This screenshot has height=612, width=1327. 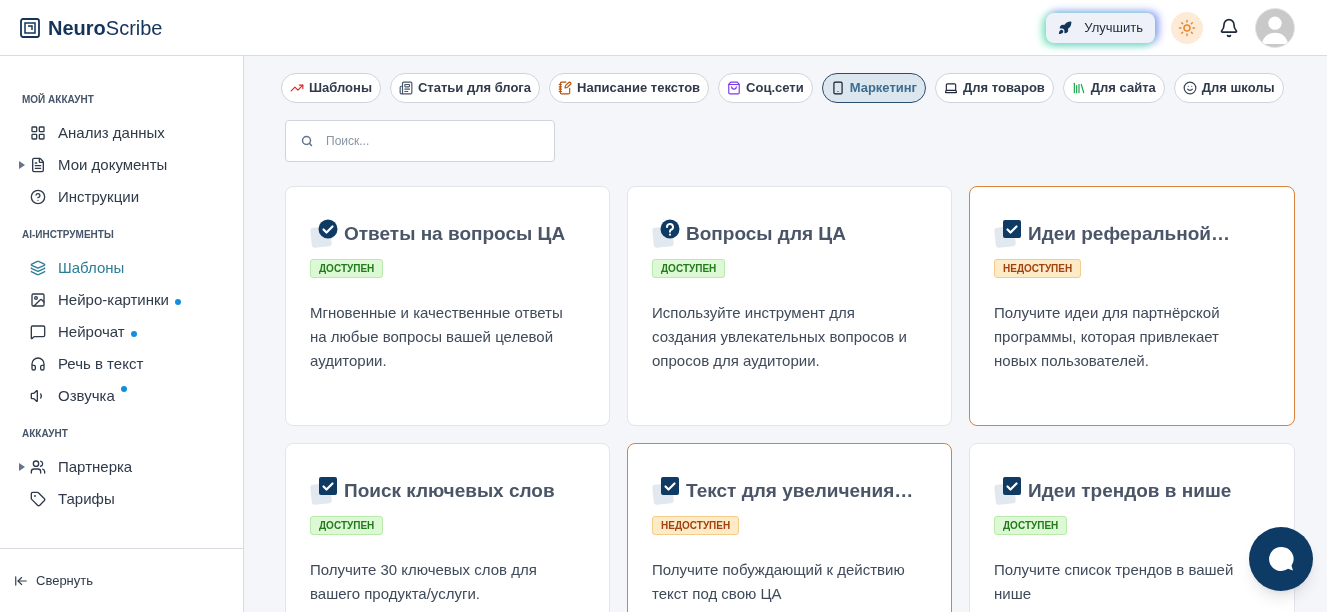 I want to click on face-icon, so click(x=1189, y=88).